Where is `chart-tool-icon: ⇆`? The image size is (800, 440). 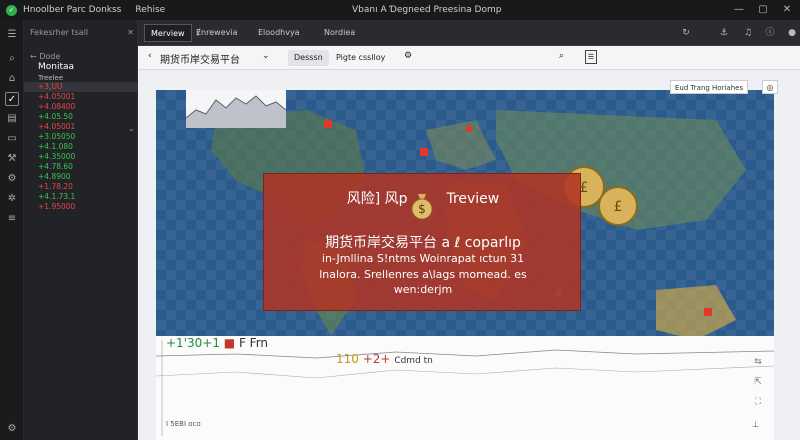
chart-tool-icon: ⇆ is located at coordinates (758, 362).